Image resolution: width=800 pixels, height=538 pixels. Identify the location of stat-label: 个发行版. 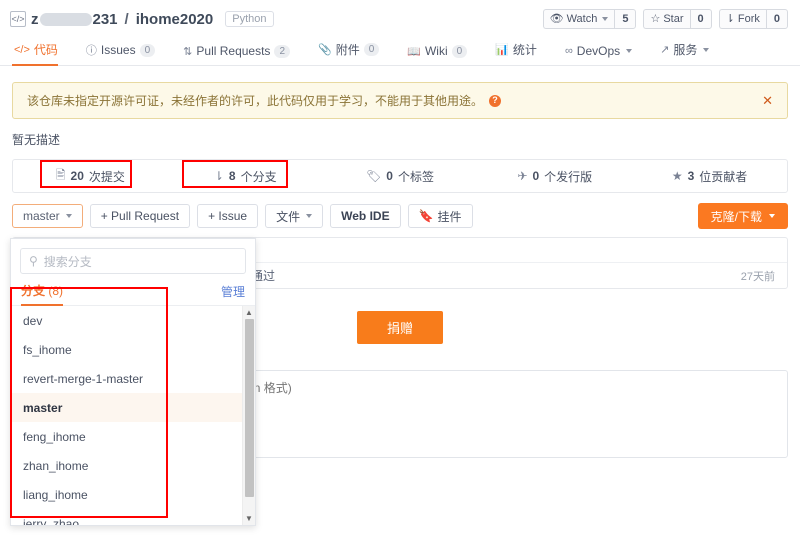
(568, 176).